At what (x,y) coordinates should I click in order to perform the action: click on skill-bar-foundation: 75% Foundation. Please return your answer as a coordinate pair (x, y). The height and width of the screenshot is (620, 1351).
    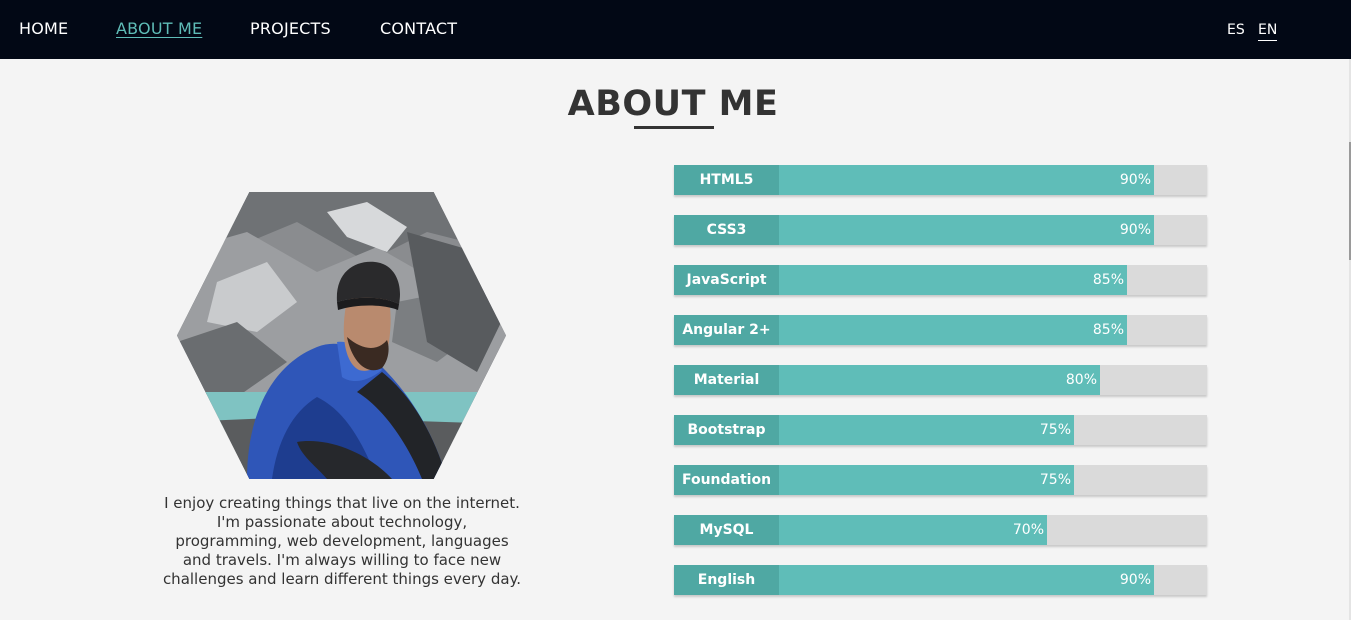
    Looking at the image, I should click on (940, 480).